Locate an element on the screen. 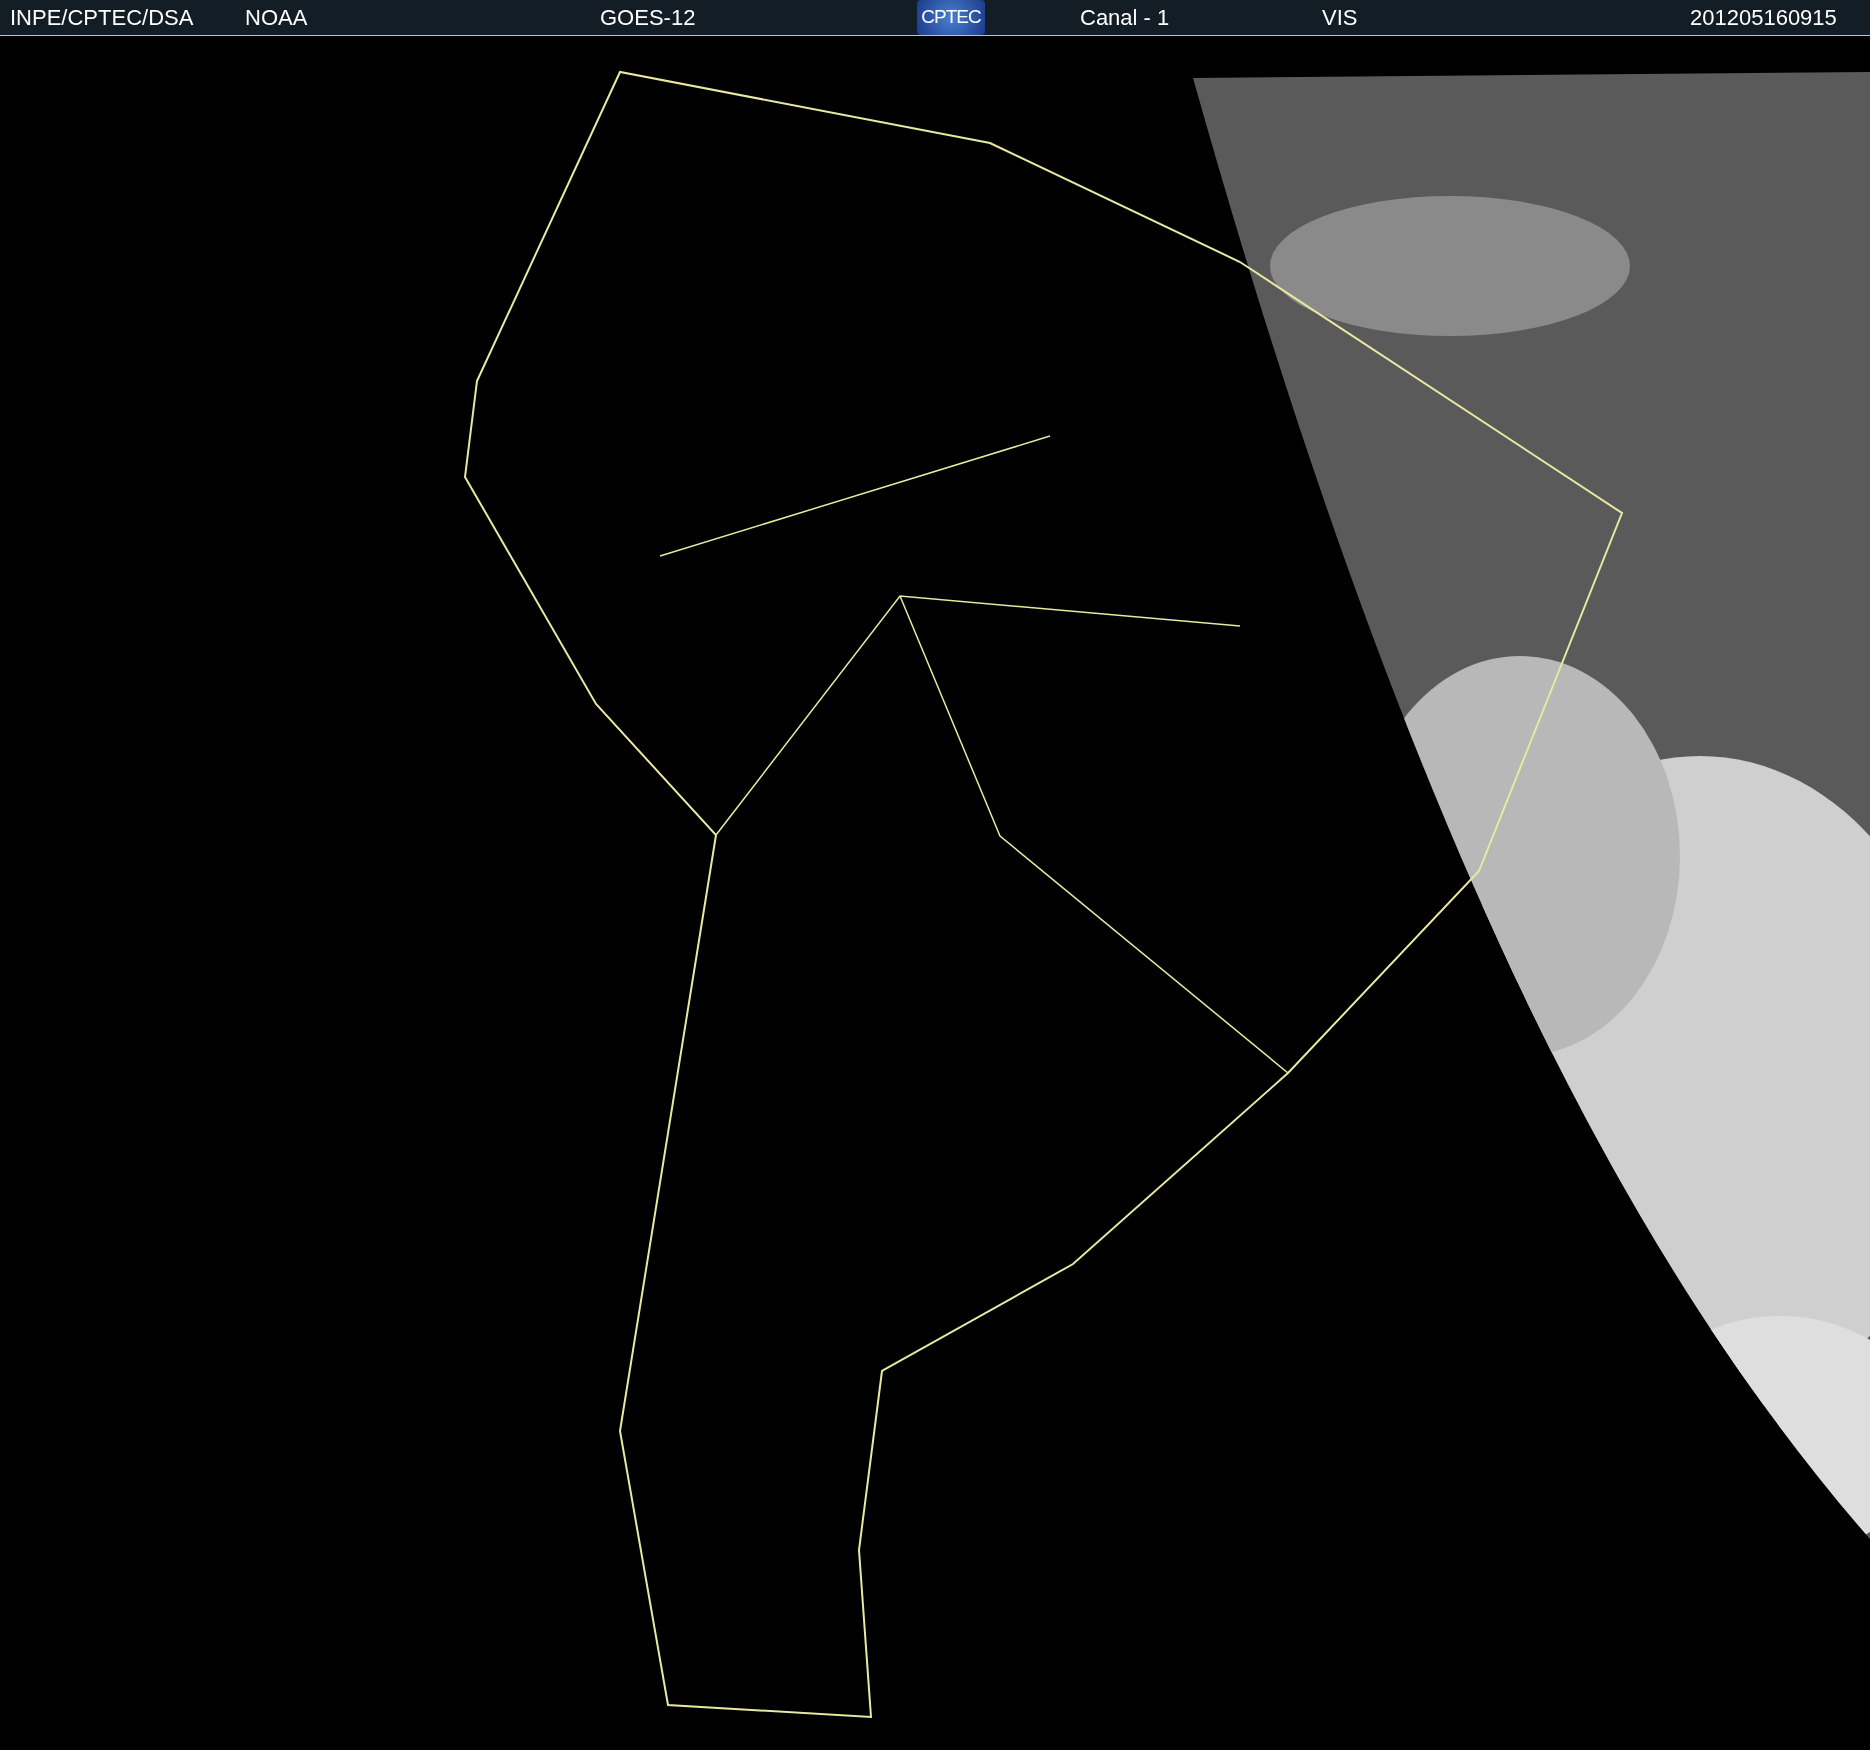  header-label: NOAA is located at coordinates (276, 18).